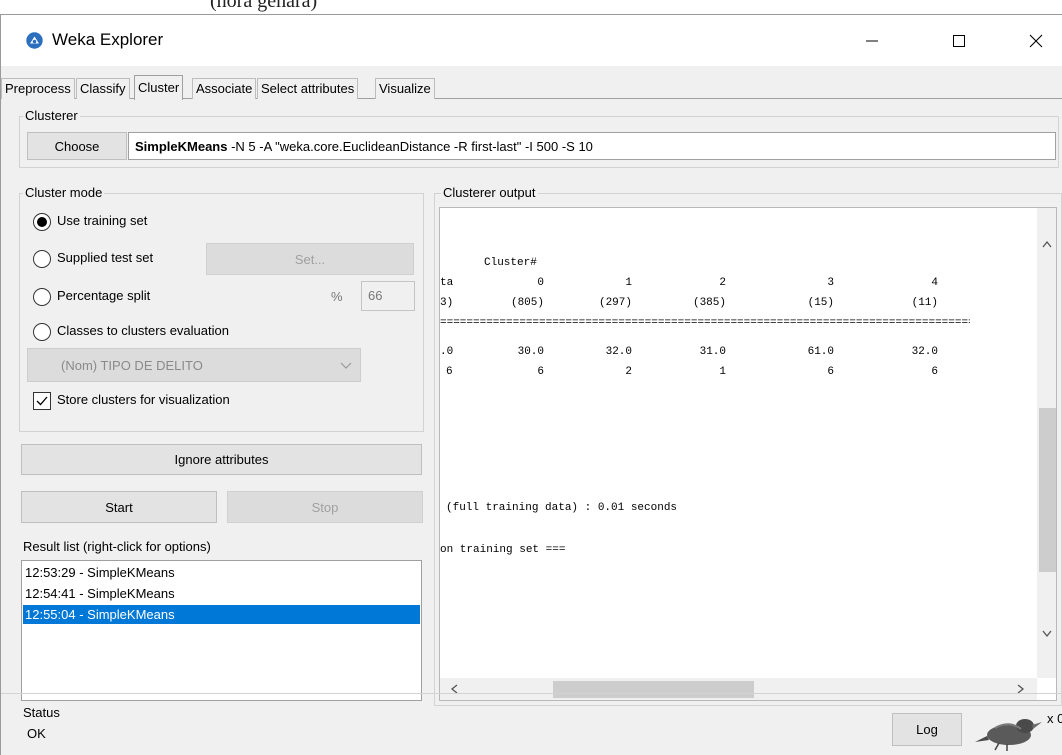  I want to click on maximize-button, so click(959, 40).